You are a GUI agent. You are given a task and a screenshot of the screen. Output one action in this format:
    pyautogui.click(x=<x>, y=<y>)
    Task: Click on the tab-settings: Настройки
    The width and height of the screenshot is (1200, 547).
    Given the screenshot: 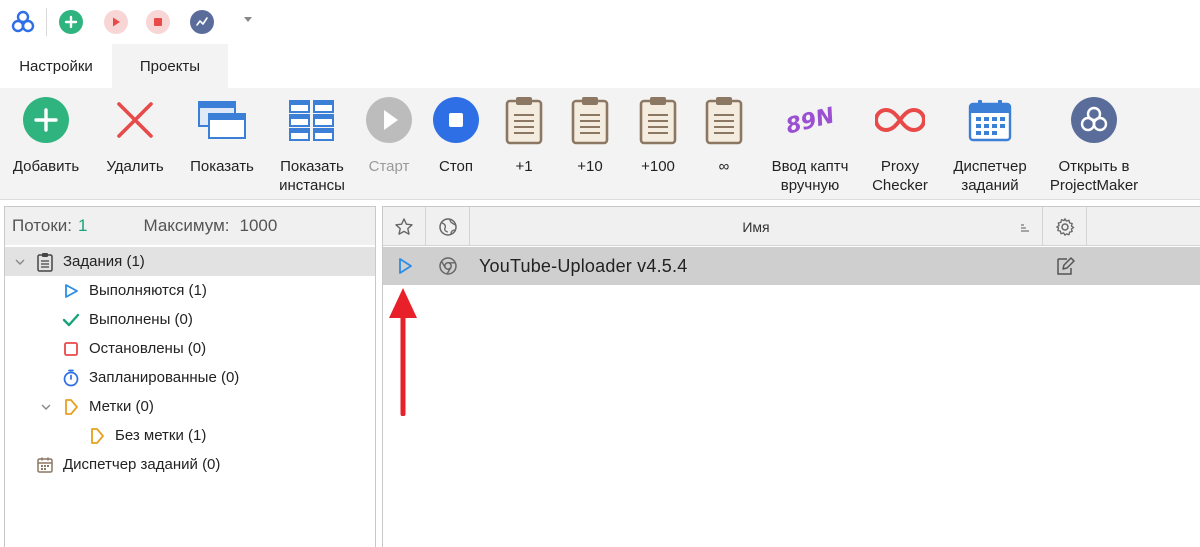 What is the action you would take?
    pyautogui.click(x=56, y=66)
    